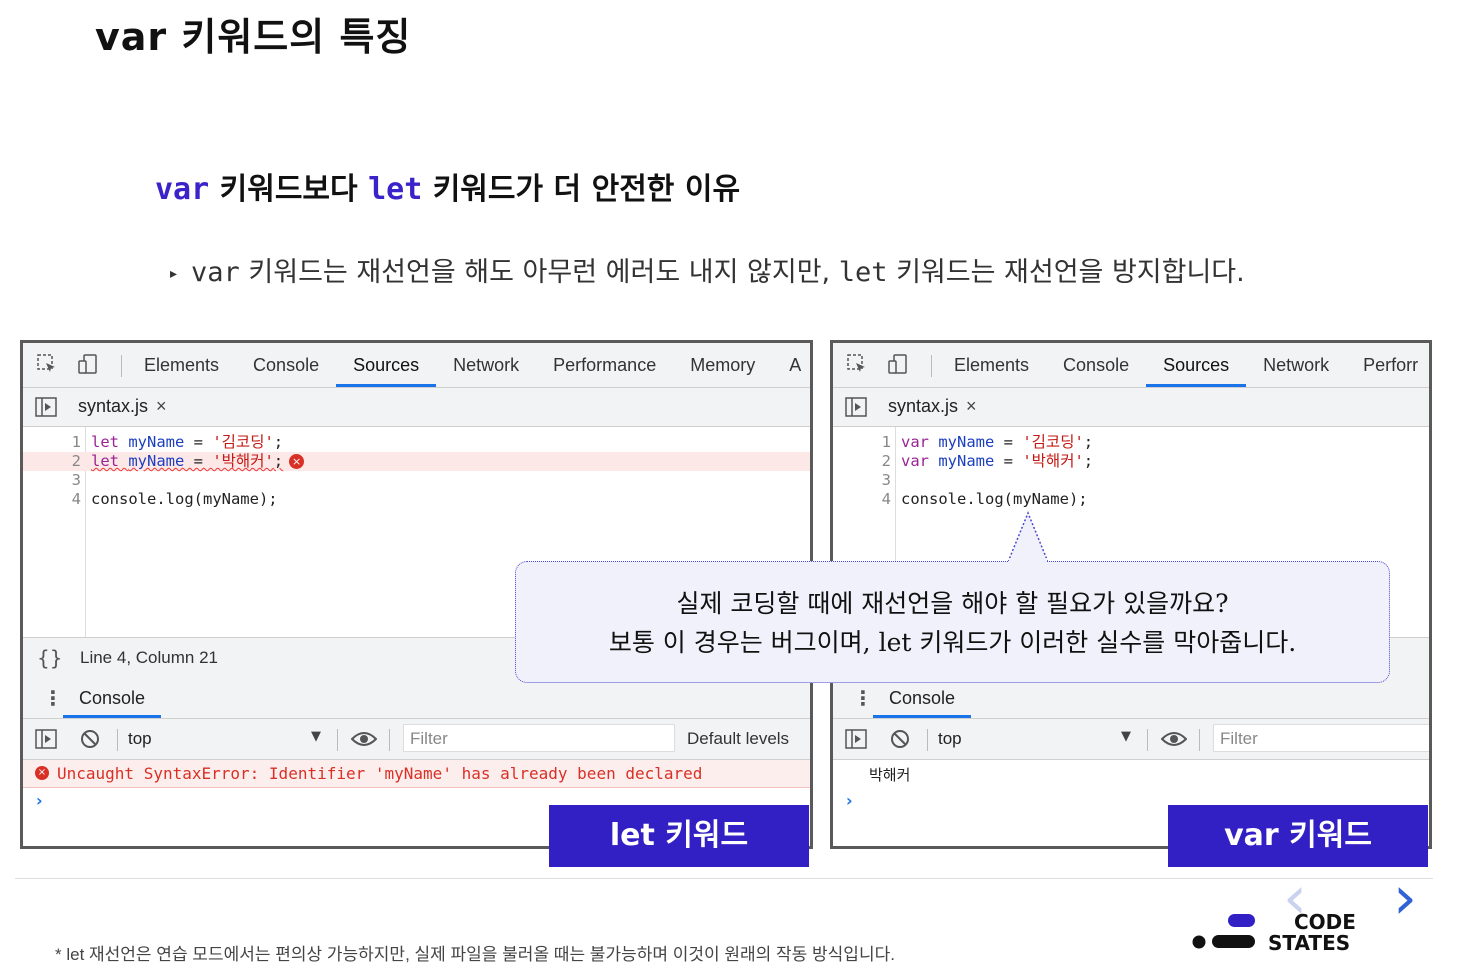 The height and width of the screenshot is (978, 1470). I want to click on tab-more: A, so click(791, 365).